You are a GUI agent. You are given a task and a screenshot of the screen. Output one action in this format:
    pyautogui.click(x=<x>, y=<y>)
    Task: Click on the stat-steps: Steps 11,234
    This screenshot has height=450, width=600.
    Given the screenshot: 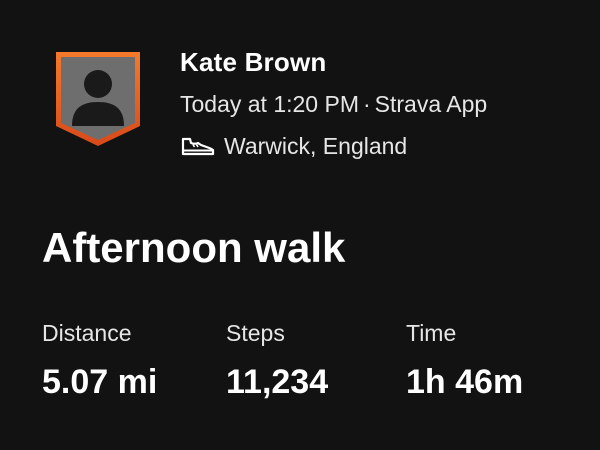 What is the action you would take?
    pyautogui.click(x=277, y=360)
    